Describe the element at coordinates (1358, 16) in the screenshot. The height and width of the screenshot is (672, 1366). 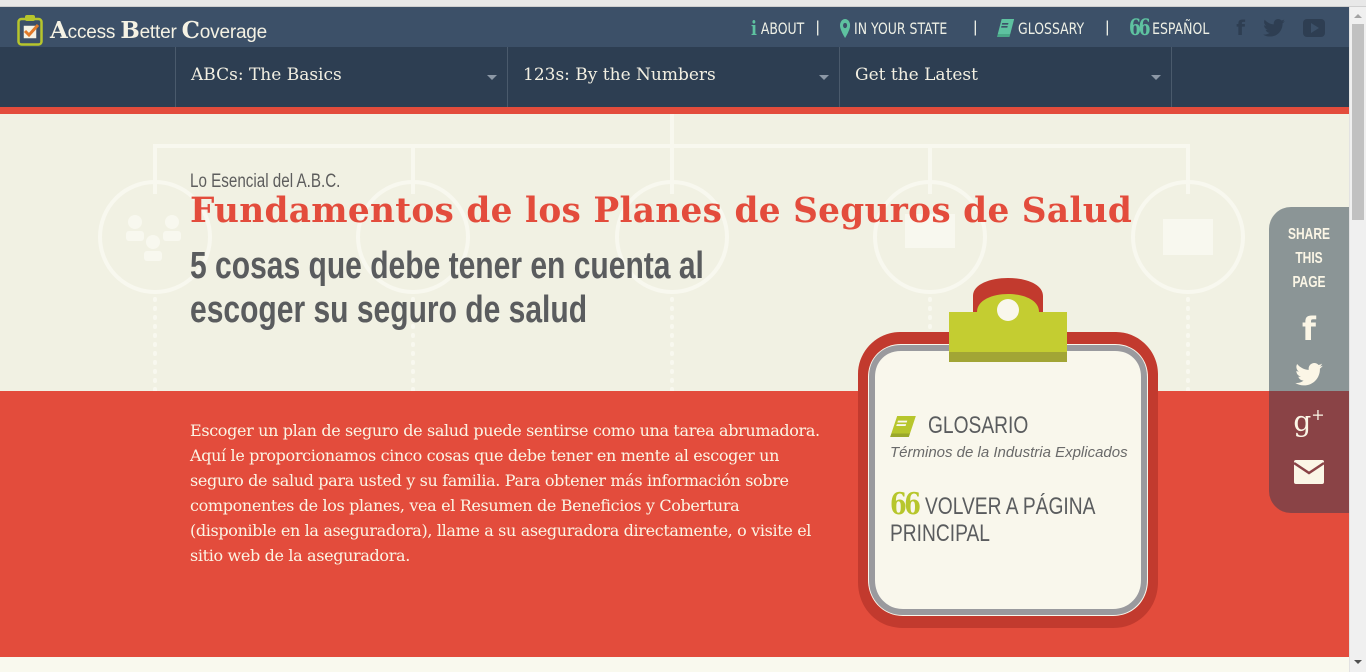
I see `scroll-up-arrow-icon` at that location.